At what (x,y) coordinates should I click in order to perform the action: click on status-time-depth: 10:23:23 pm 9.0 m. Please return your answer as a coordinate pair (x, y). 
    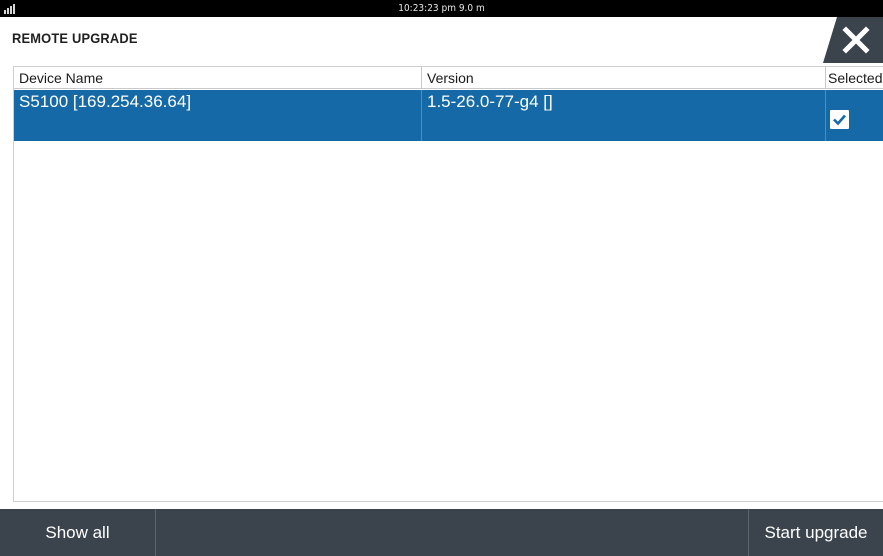
    Looking at the image, I should click on (441, 8).